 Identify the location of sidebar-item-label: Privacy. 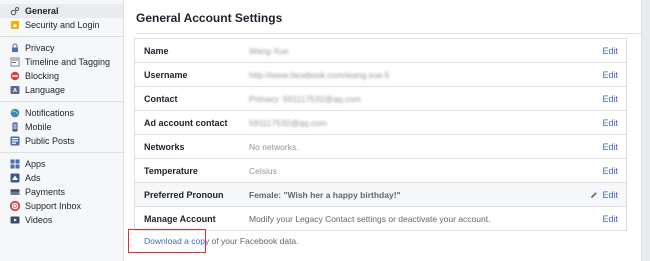
(40, 48).